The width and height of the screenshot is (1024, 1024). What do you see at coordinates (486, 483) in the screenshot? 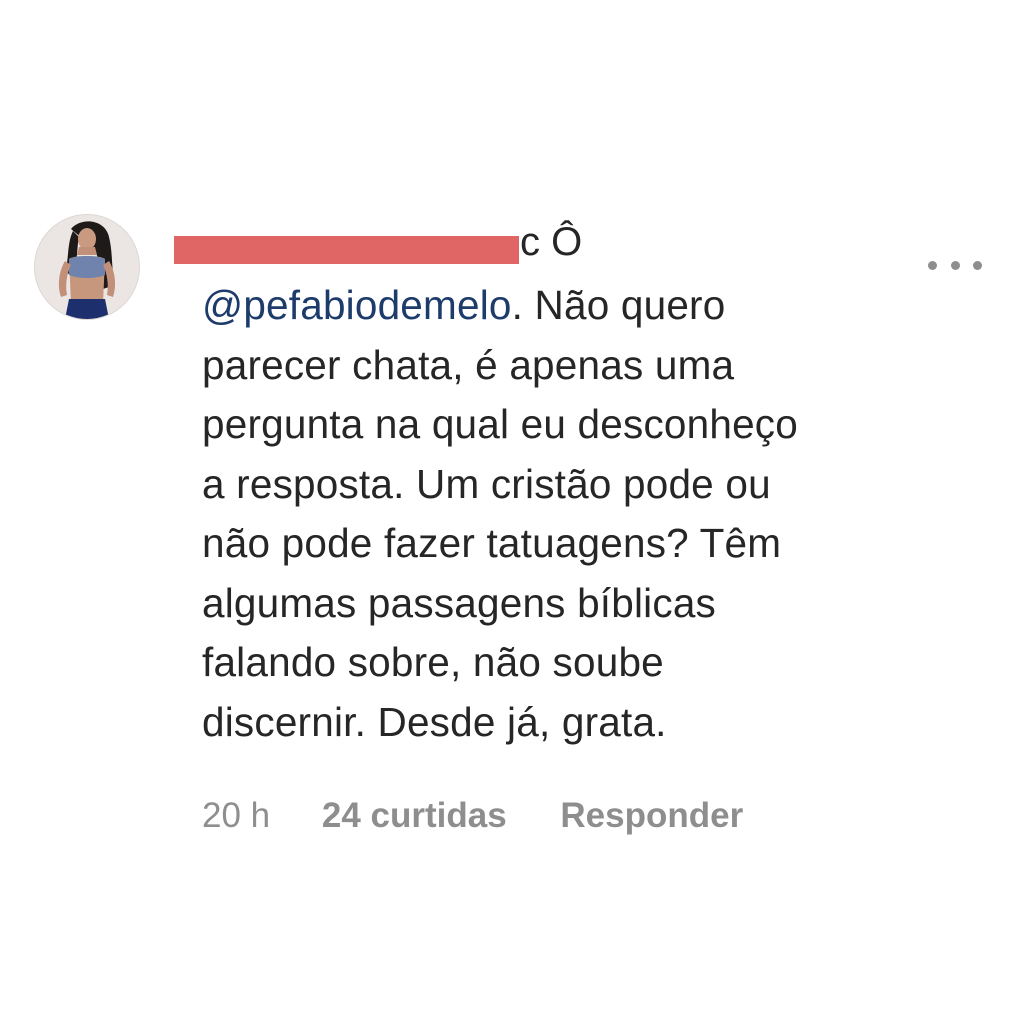
I see `comment-line: a resposta. Um cristão pode ou` at bounding box center [486, 483].